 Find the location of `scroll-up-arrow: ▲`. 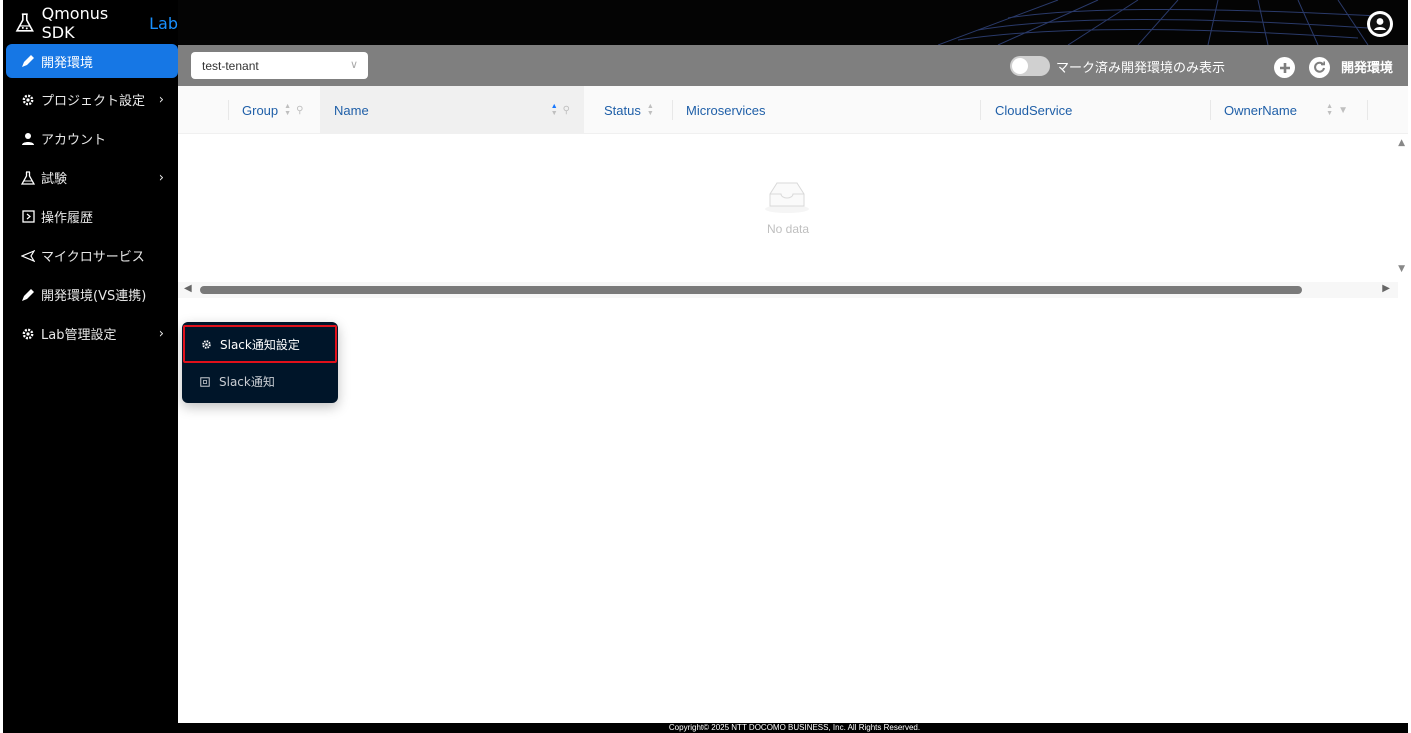

scroll-up-arrow: ▲ is located at coordinates (1401, 143).